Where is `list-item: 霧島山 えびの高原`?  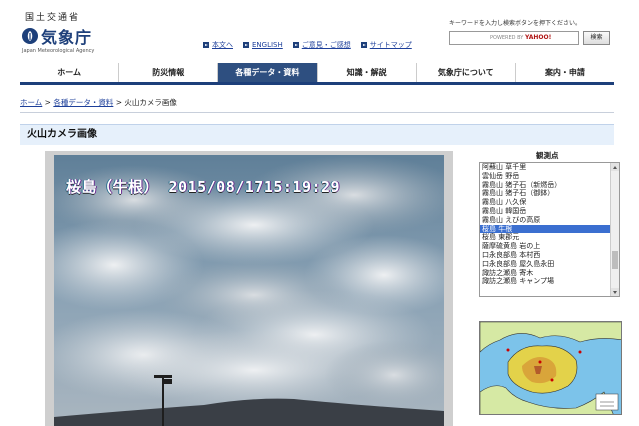 list-item: 霧島山 えびの高原 is located at coordinates (545, 220).